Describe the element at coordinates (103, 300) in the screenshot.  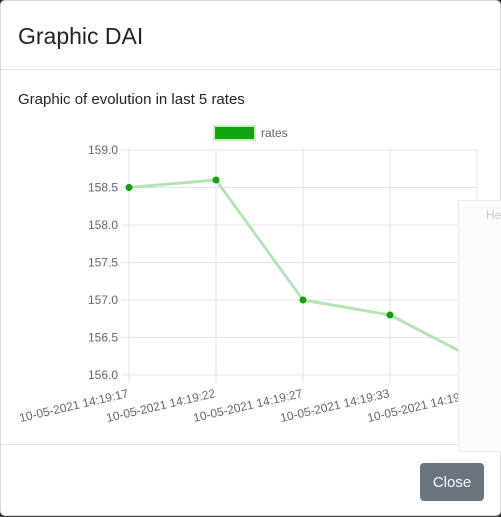
I see `y-tick-label: 157.0` at that location.